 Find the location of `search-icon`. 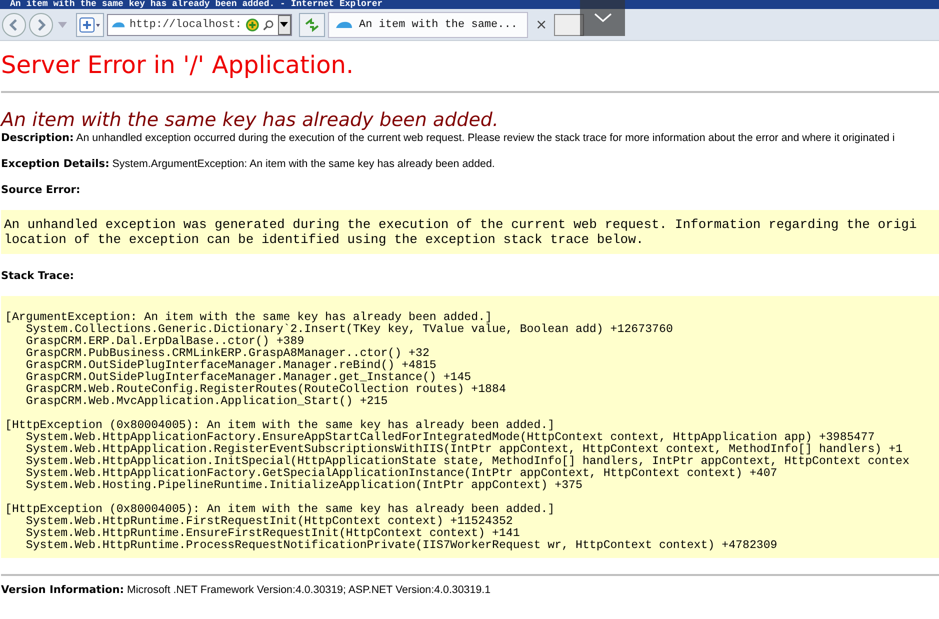

search-icon is located at coordinates (268, 25).